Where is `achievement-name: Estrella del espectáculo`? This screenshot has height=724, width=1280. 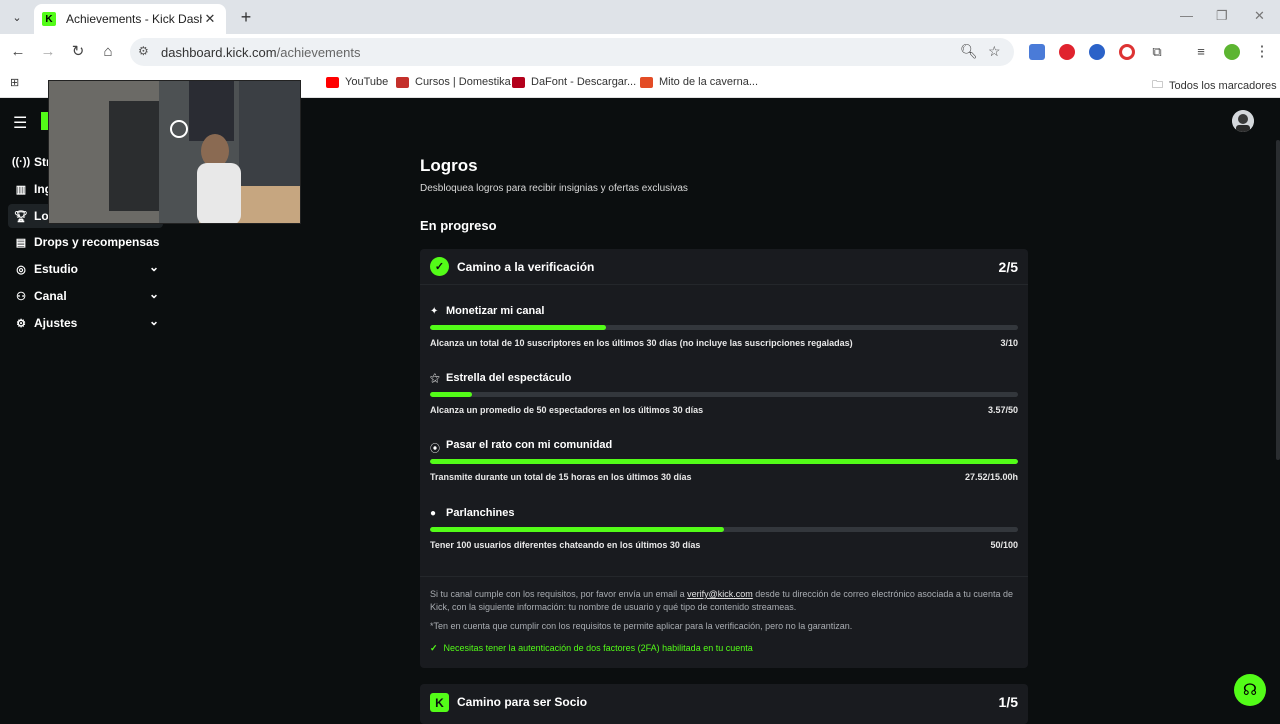
achievement-name: Estrella del espectáculo is located at coordinates (509, 378).